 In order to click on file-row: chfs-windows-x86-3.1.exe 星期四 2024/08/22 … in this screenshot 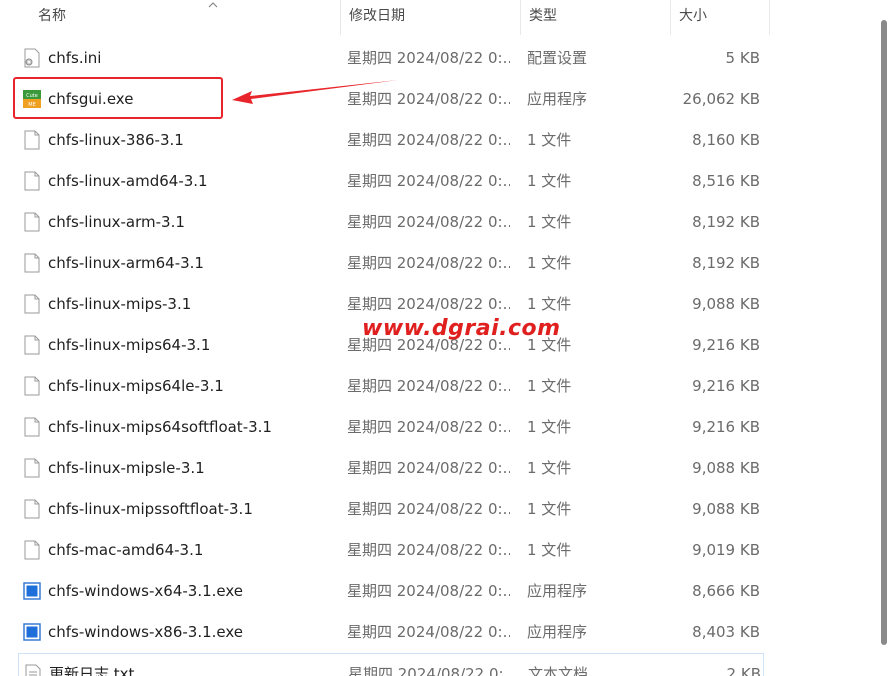, I will do `click(440, 632)`.